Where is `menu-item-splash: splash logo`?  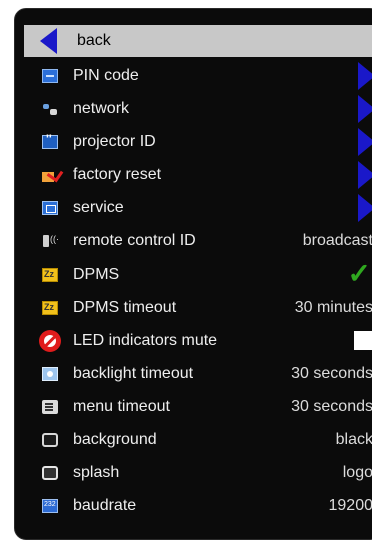
menu-item-splash: splash logo is located at coordinates (198, 472).